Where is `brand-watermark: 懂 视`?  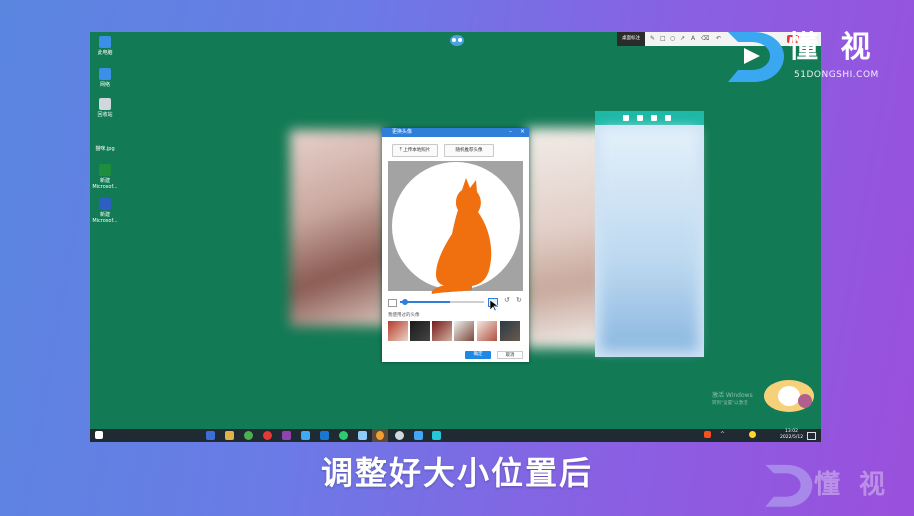
brand-watermark: 懂 视 is located at coordinates (837, 486).